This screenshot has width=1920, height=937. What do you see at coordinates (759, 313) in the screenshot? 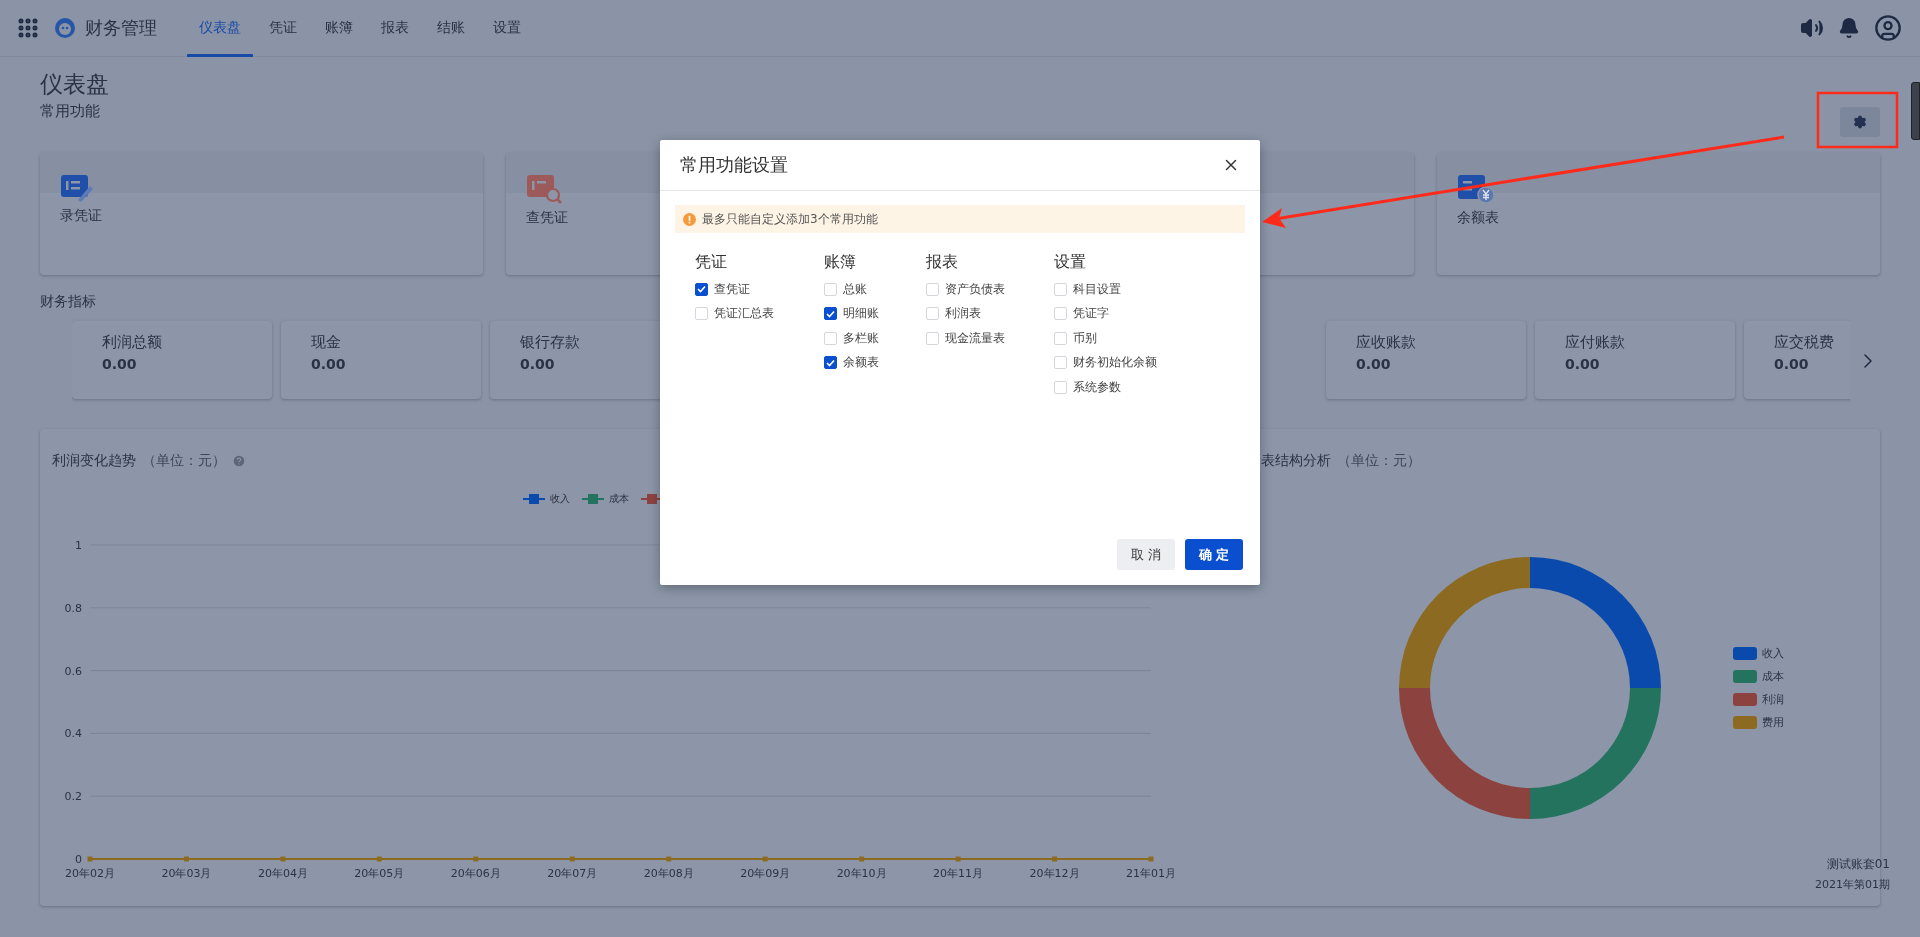
I see `option-checkbox: 凭证汇总表` at bounding box center [759, 313].